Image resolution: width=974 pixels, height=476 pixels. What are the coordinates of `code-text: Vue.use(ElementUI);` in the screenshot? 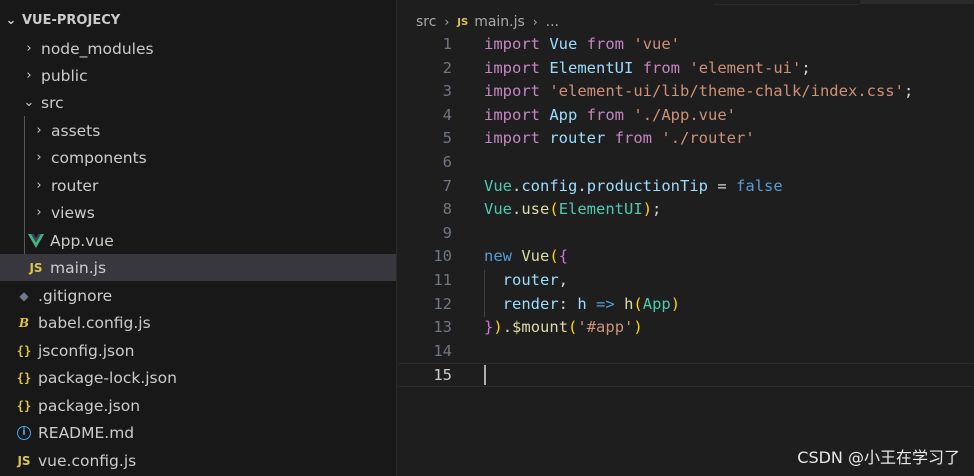 It's located at (573, 209).